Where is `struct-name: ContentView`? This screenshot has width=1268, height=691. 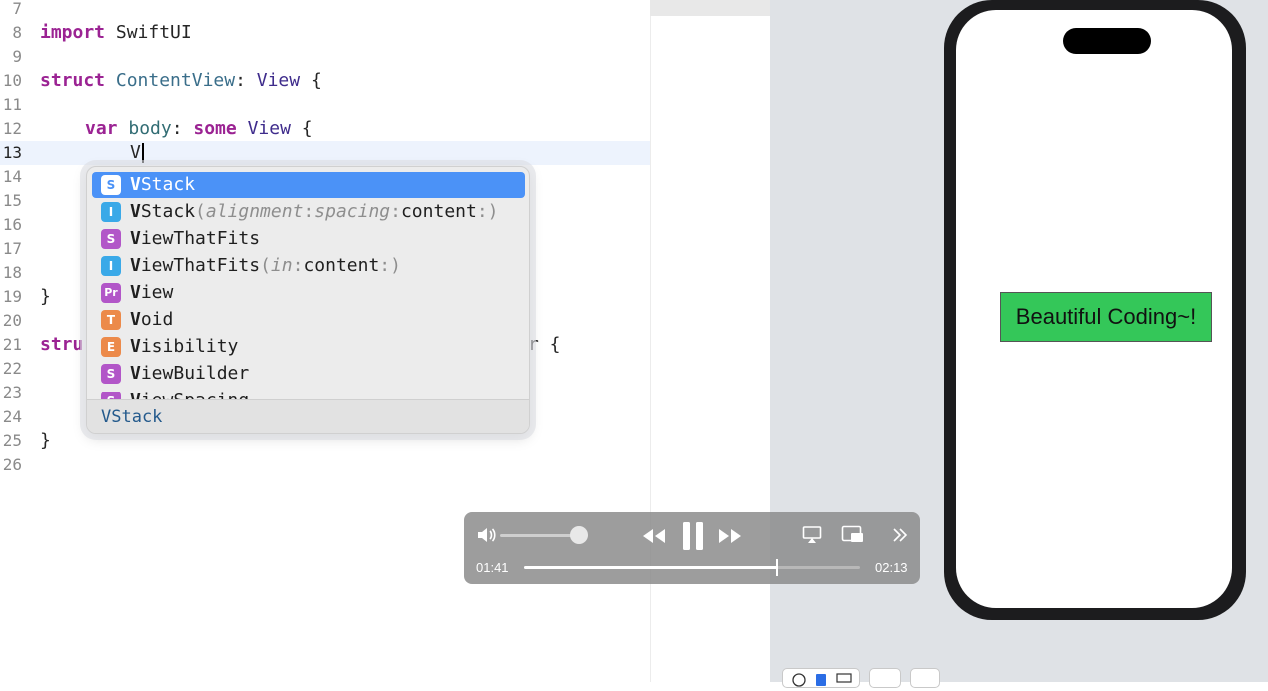 struct-name: ContentView is located at coordinates (170, 80).